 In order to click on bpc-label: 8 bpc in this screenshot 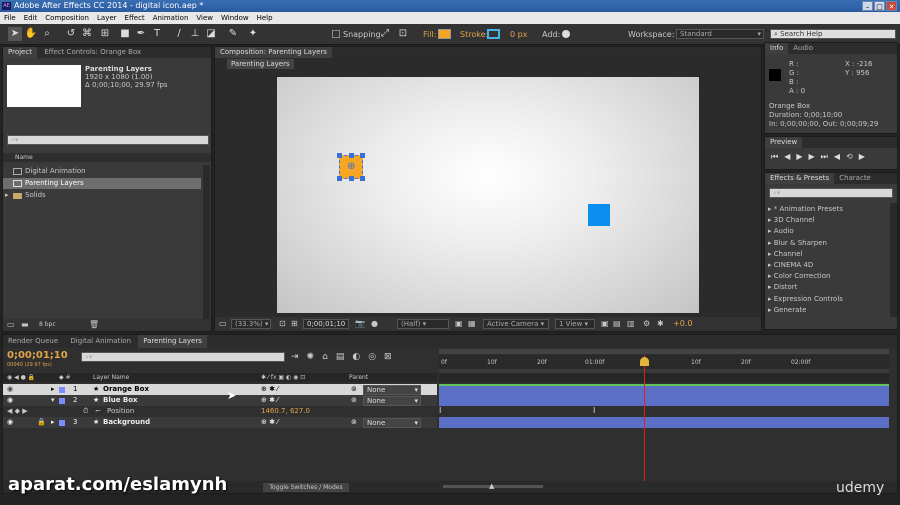, I will do `click(47, 324)`.